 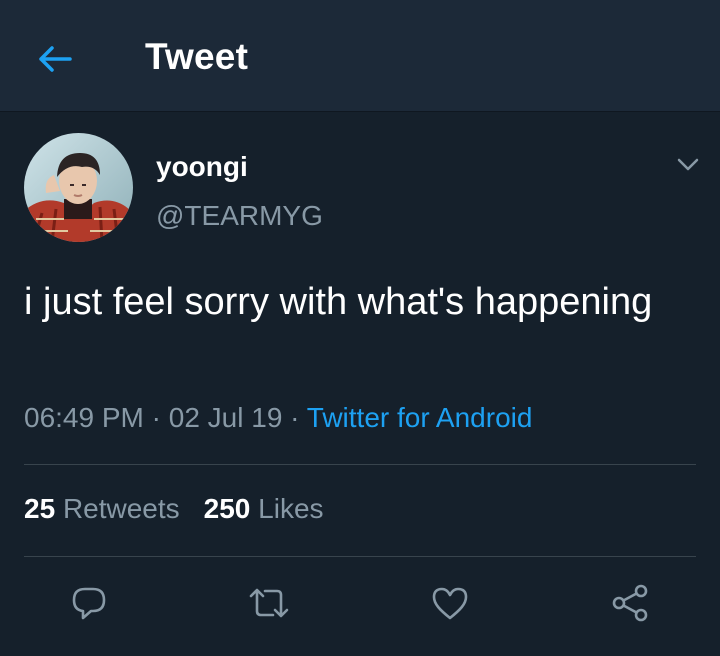 What do you see at coordinates (121, 508) in the screenshot?
I see `retweets-label: Retweets` at bounding box center [121, 508].